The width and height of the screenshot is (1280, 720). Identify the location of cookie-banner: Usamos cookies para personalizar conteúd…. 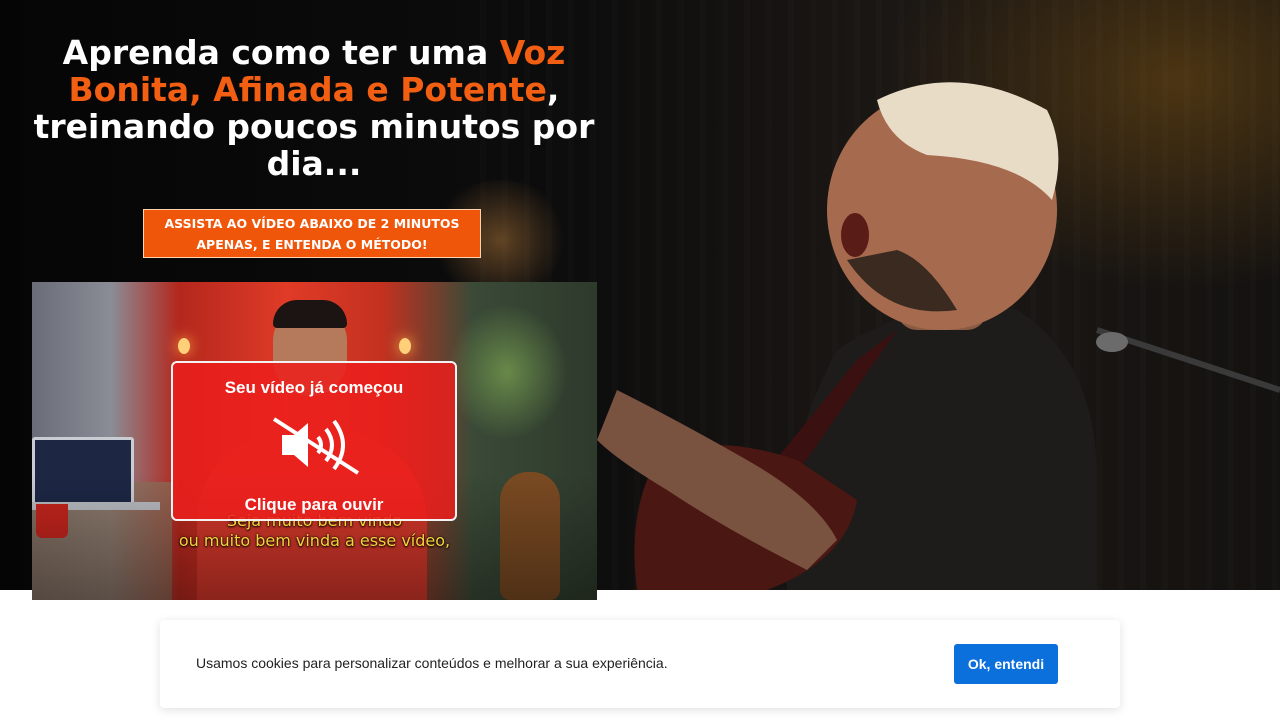
(640, 664).